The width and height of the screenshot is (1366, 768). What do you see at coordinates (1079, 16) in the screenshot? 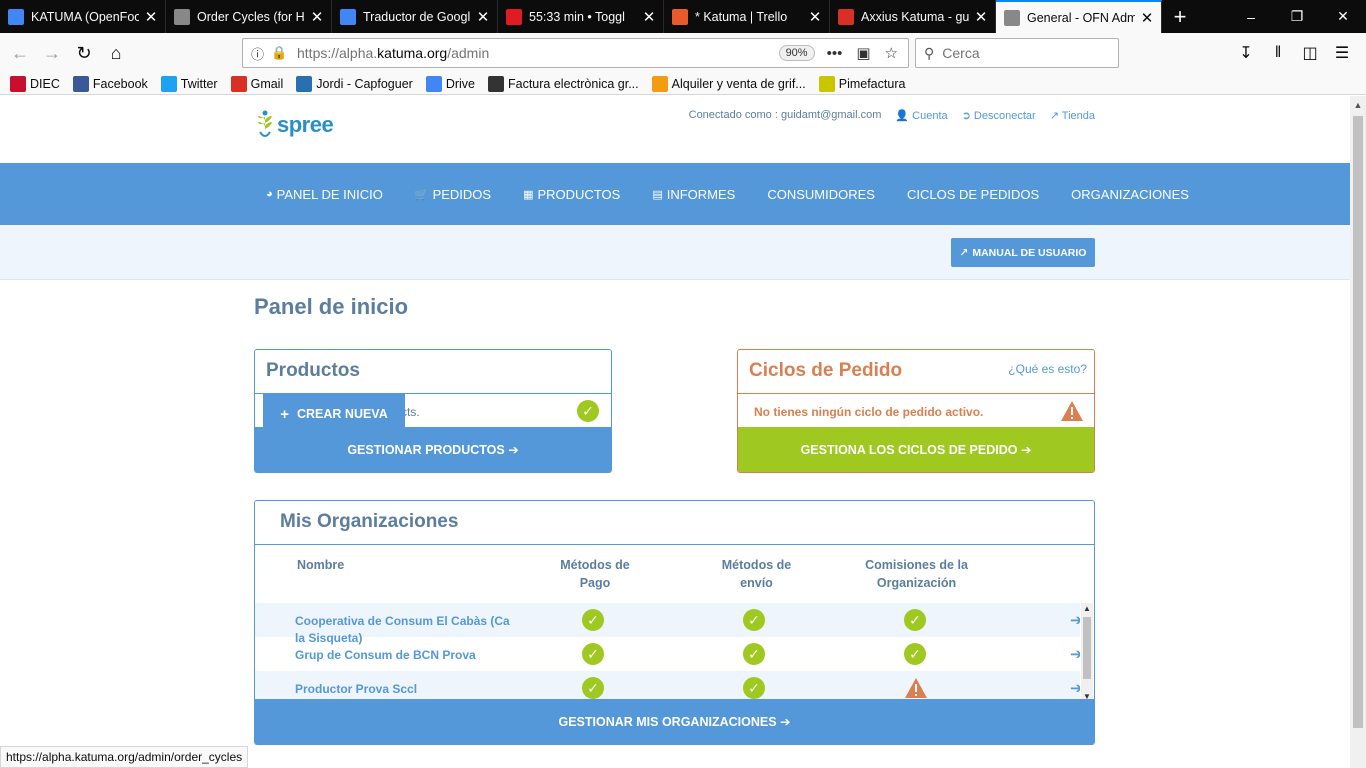
I see `browser-tab: General - OFN Adm ✕` at bounding box center [1079, 16].